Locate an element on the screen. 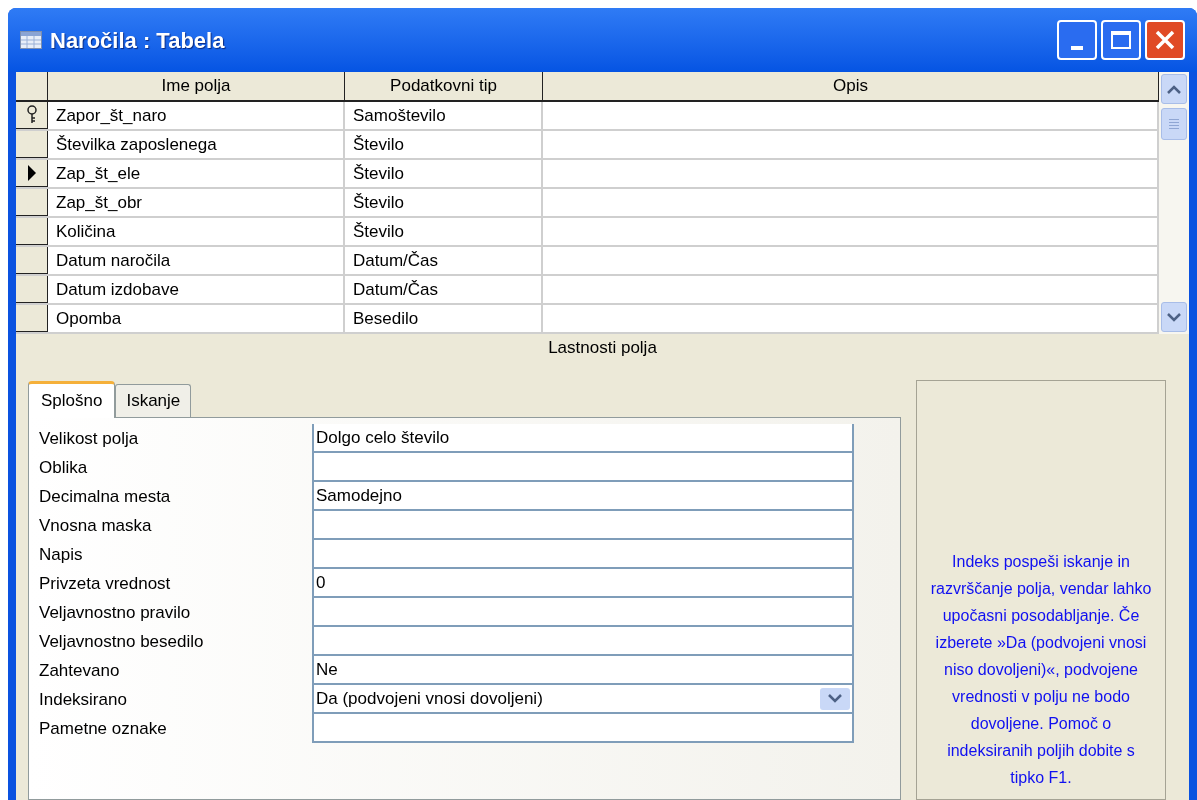 Image resolution: width=1197 pixels, height=800 pixels. property-label: Privzeta vrednost is located at coordinates (105, 584).